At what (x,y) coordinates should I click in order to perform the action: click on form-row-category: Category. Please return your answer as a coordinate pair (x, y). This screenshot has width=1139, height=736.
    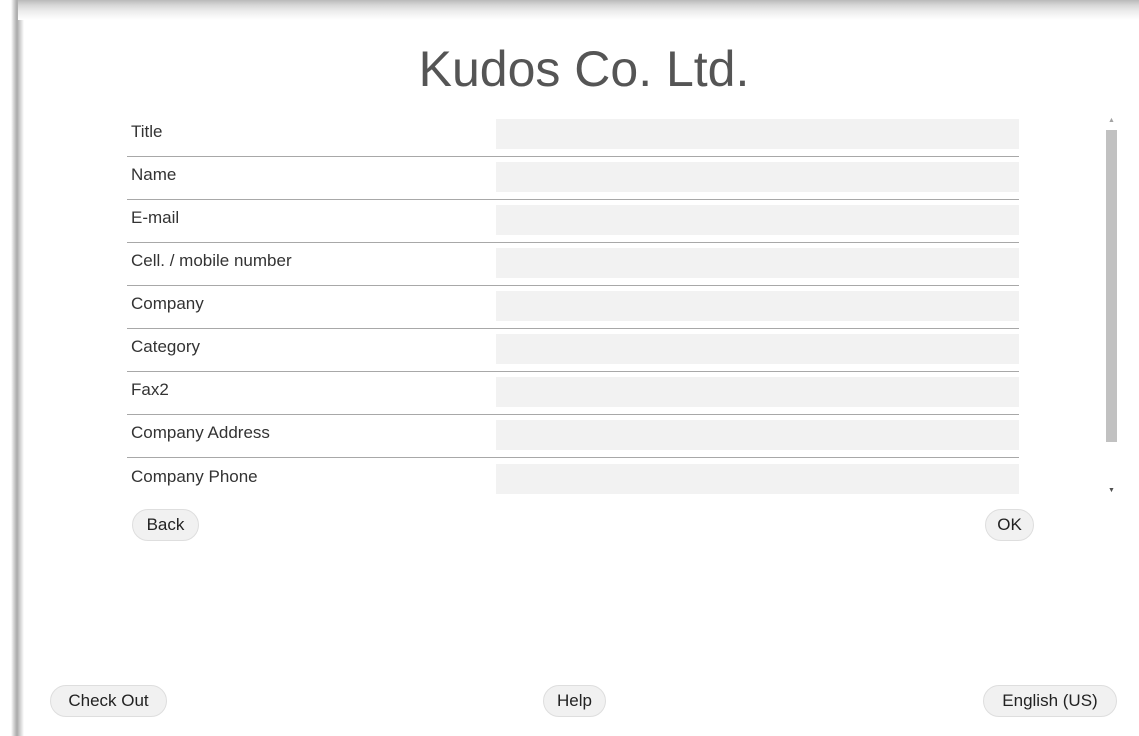
    Looking at the image, I should click on (573, 350).